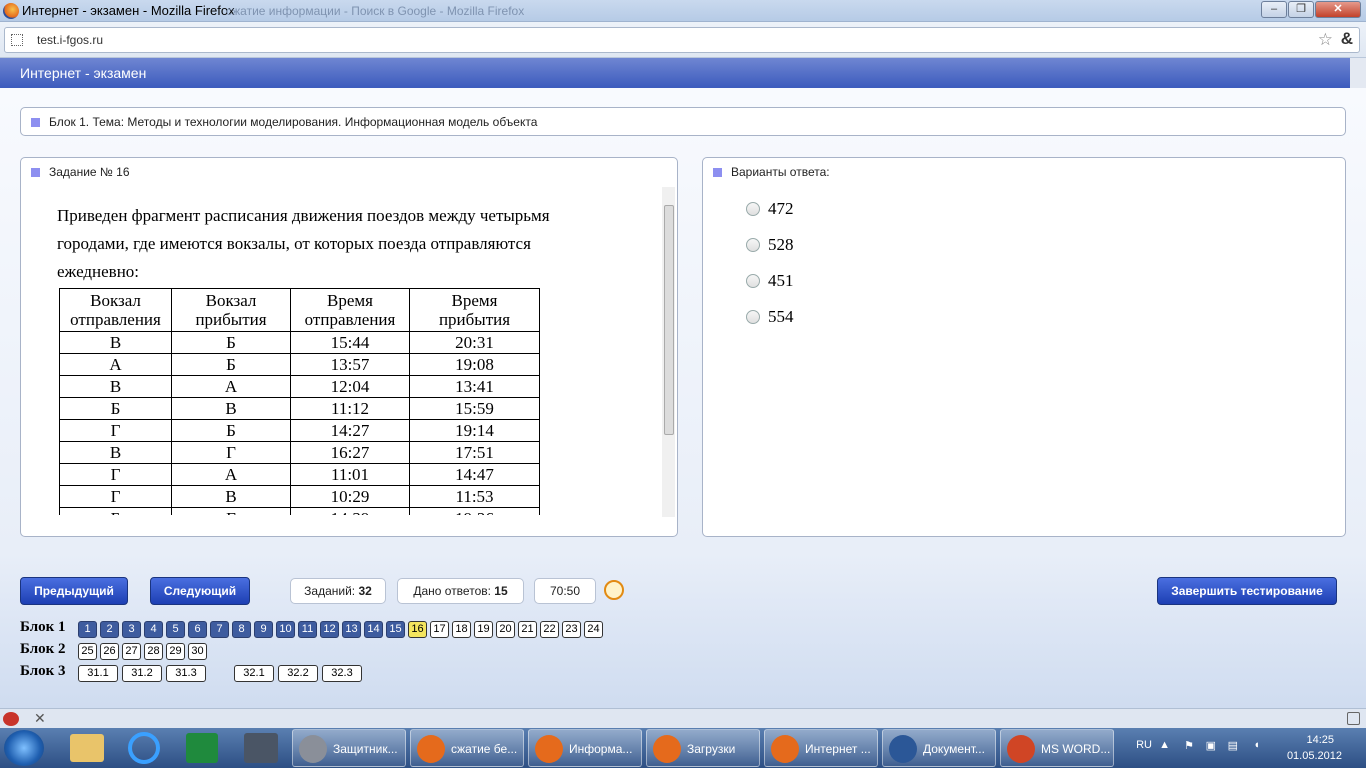 Image resolution: width=1366 pixels, height=768 pixels. Describe the element at coordinates (527, 629) in the screenshot. I see `question-number-button: 21` at that location.